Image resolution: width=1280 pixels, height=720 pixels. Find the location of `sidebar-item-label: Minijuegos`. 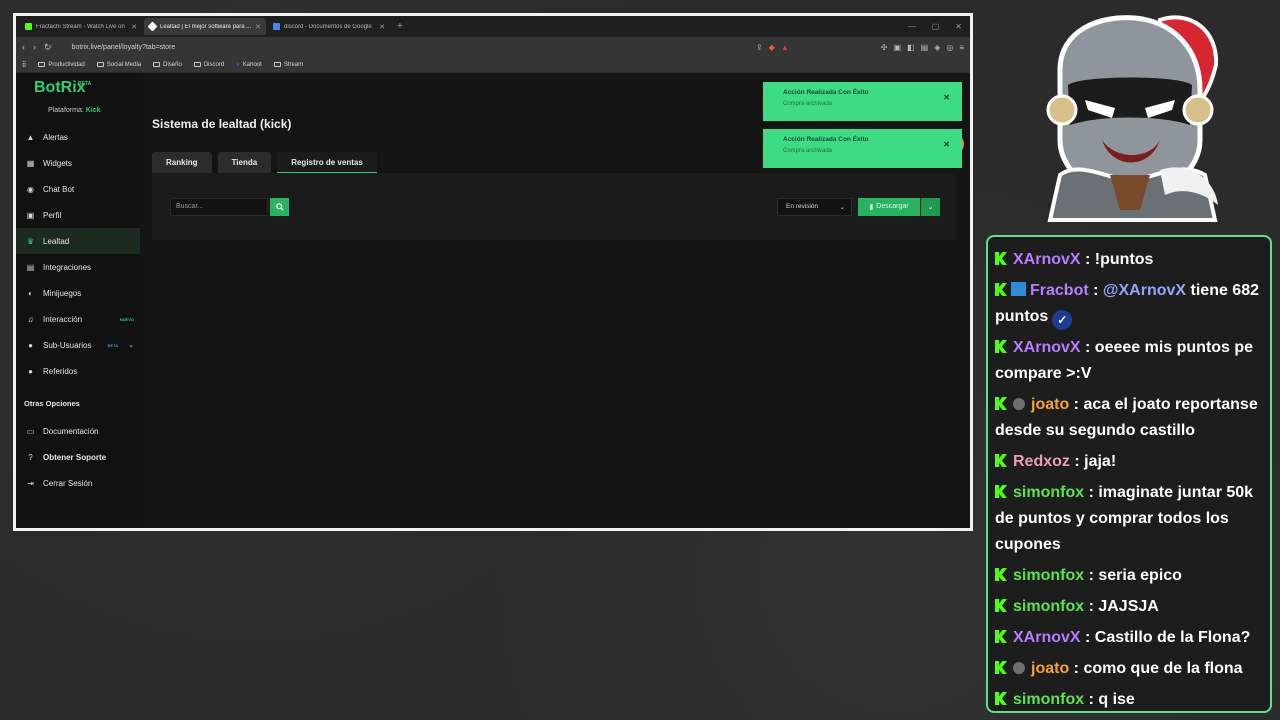

sidebar-item-label: Minijuegos is located at coordinates (62, 293).